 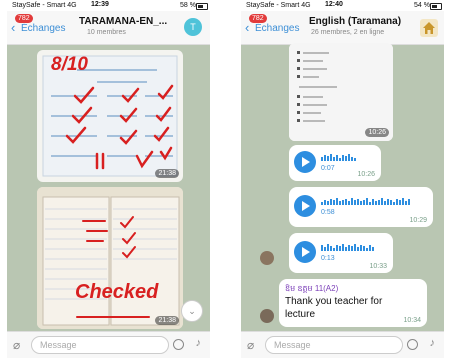 I want to click on voice-message: 0:07 10:26, so click(x=335, y=163).